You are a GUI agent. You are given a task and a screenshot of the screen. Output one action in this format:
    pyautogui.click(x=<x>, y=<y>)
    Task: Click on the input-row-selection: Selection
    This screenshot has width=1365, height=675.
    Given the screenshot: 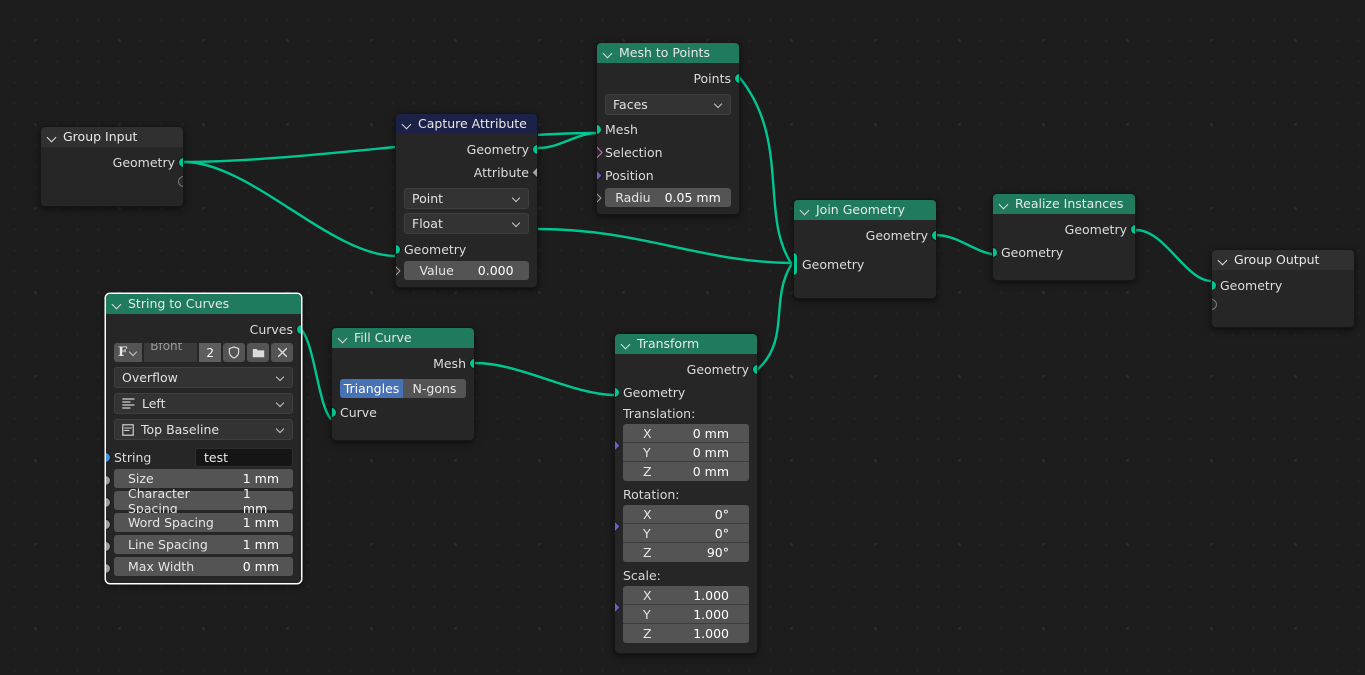 What is the action you would take?
    pyautogui.click(x=668, y=152)
    